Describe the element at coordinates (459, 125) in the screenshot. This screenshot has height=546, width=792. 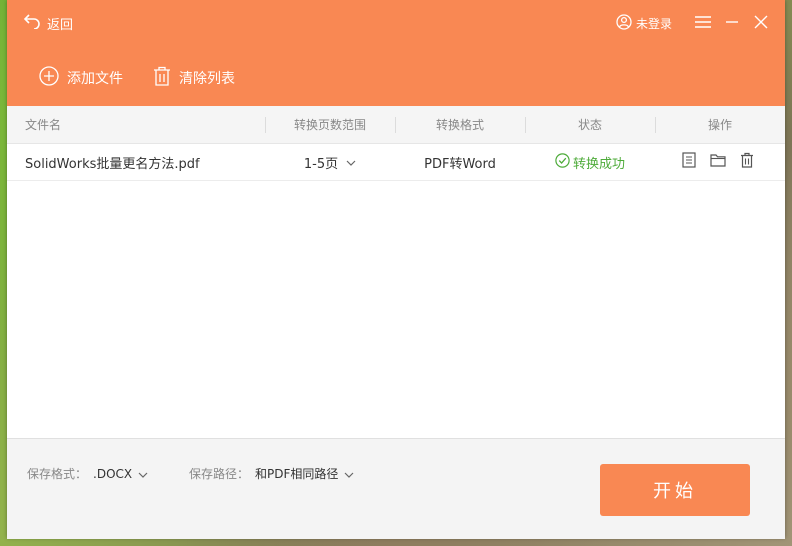
I see `column-header-format: 转换格式` at that location.